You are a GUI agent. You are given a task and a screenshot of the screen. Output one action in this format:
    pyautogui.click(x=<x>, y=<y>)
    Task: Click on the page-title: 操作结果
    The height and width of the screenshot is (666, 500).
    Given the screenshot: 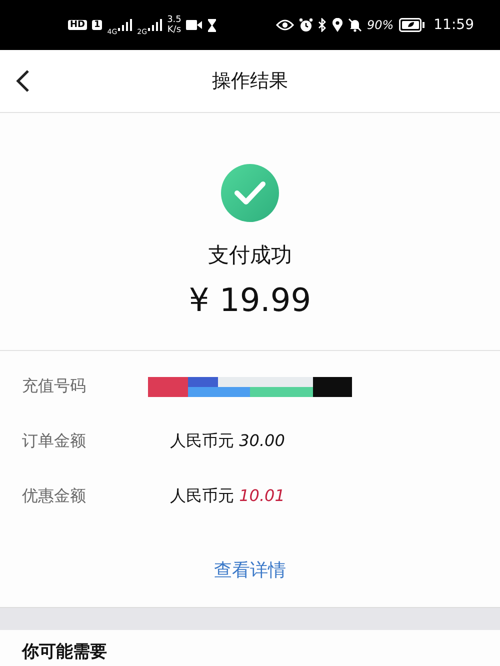 What is the action you would take?
    pyautogui.click(x=250, y=81)
    